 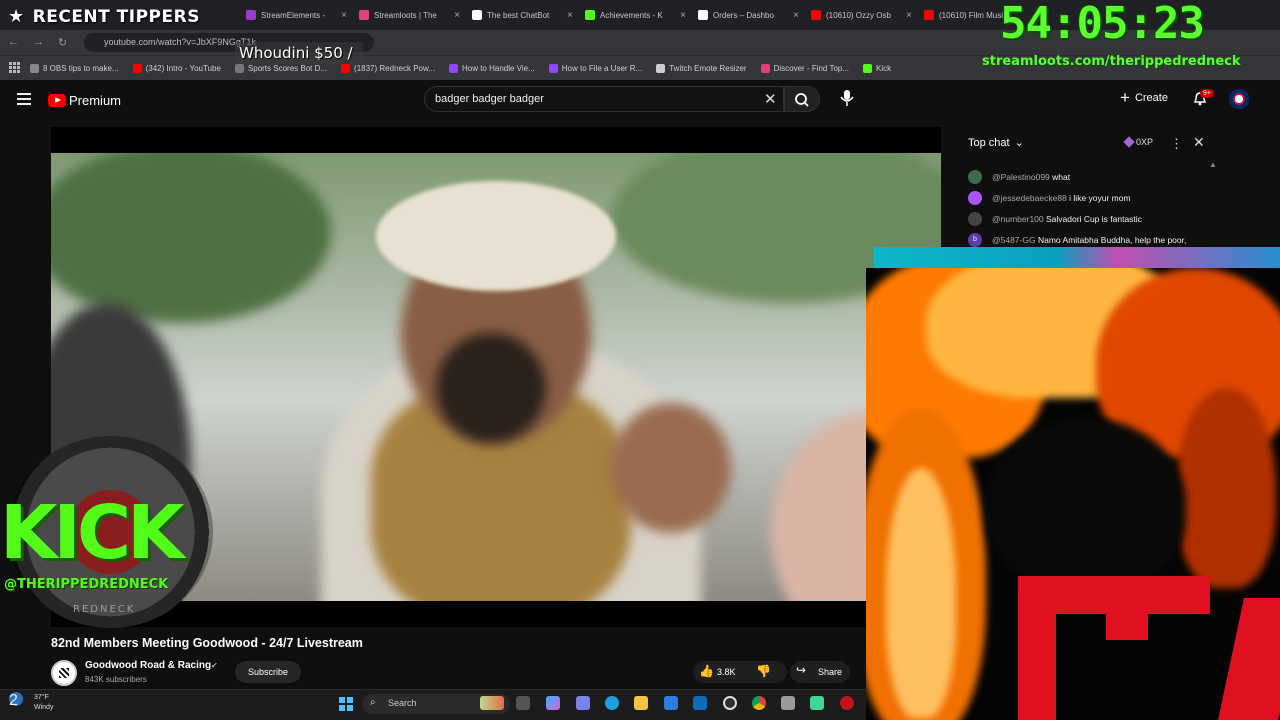 I want to click on search-input: badger badger badger, so click(x=604, y=99).